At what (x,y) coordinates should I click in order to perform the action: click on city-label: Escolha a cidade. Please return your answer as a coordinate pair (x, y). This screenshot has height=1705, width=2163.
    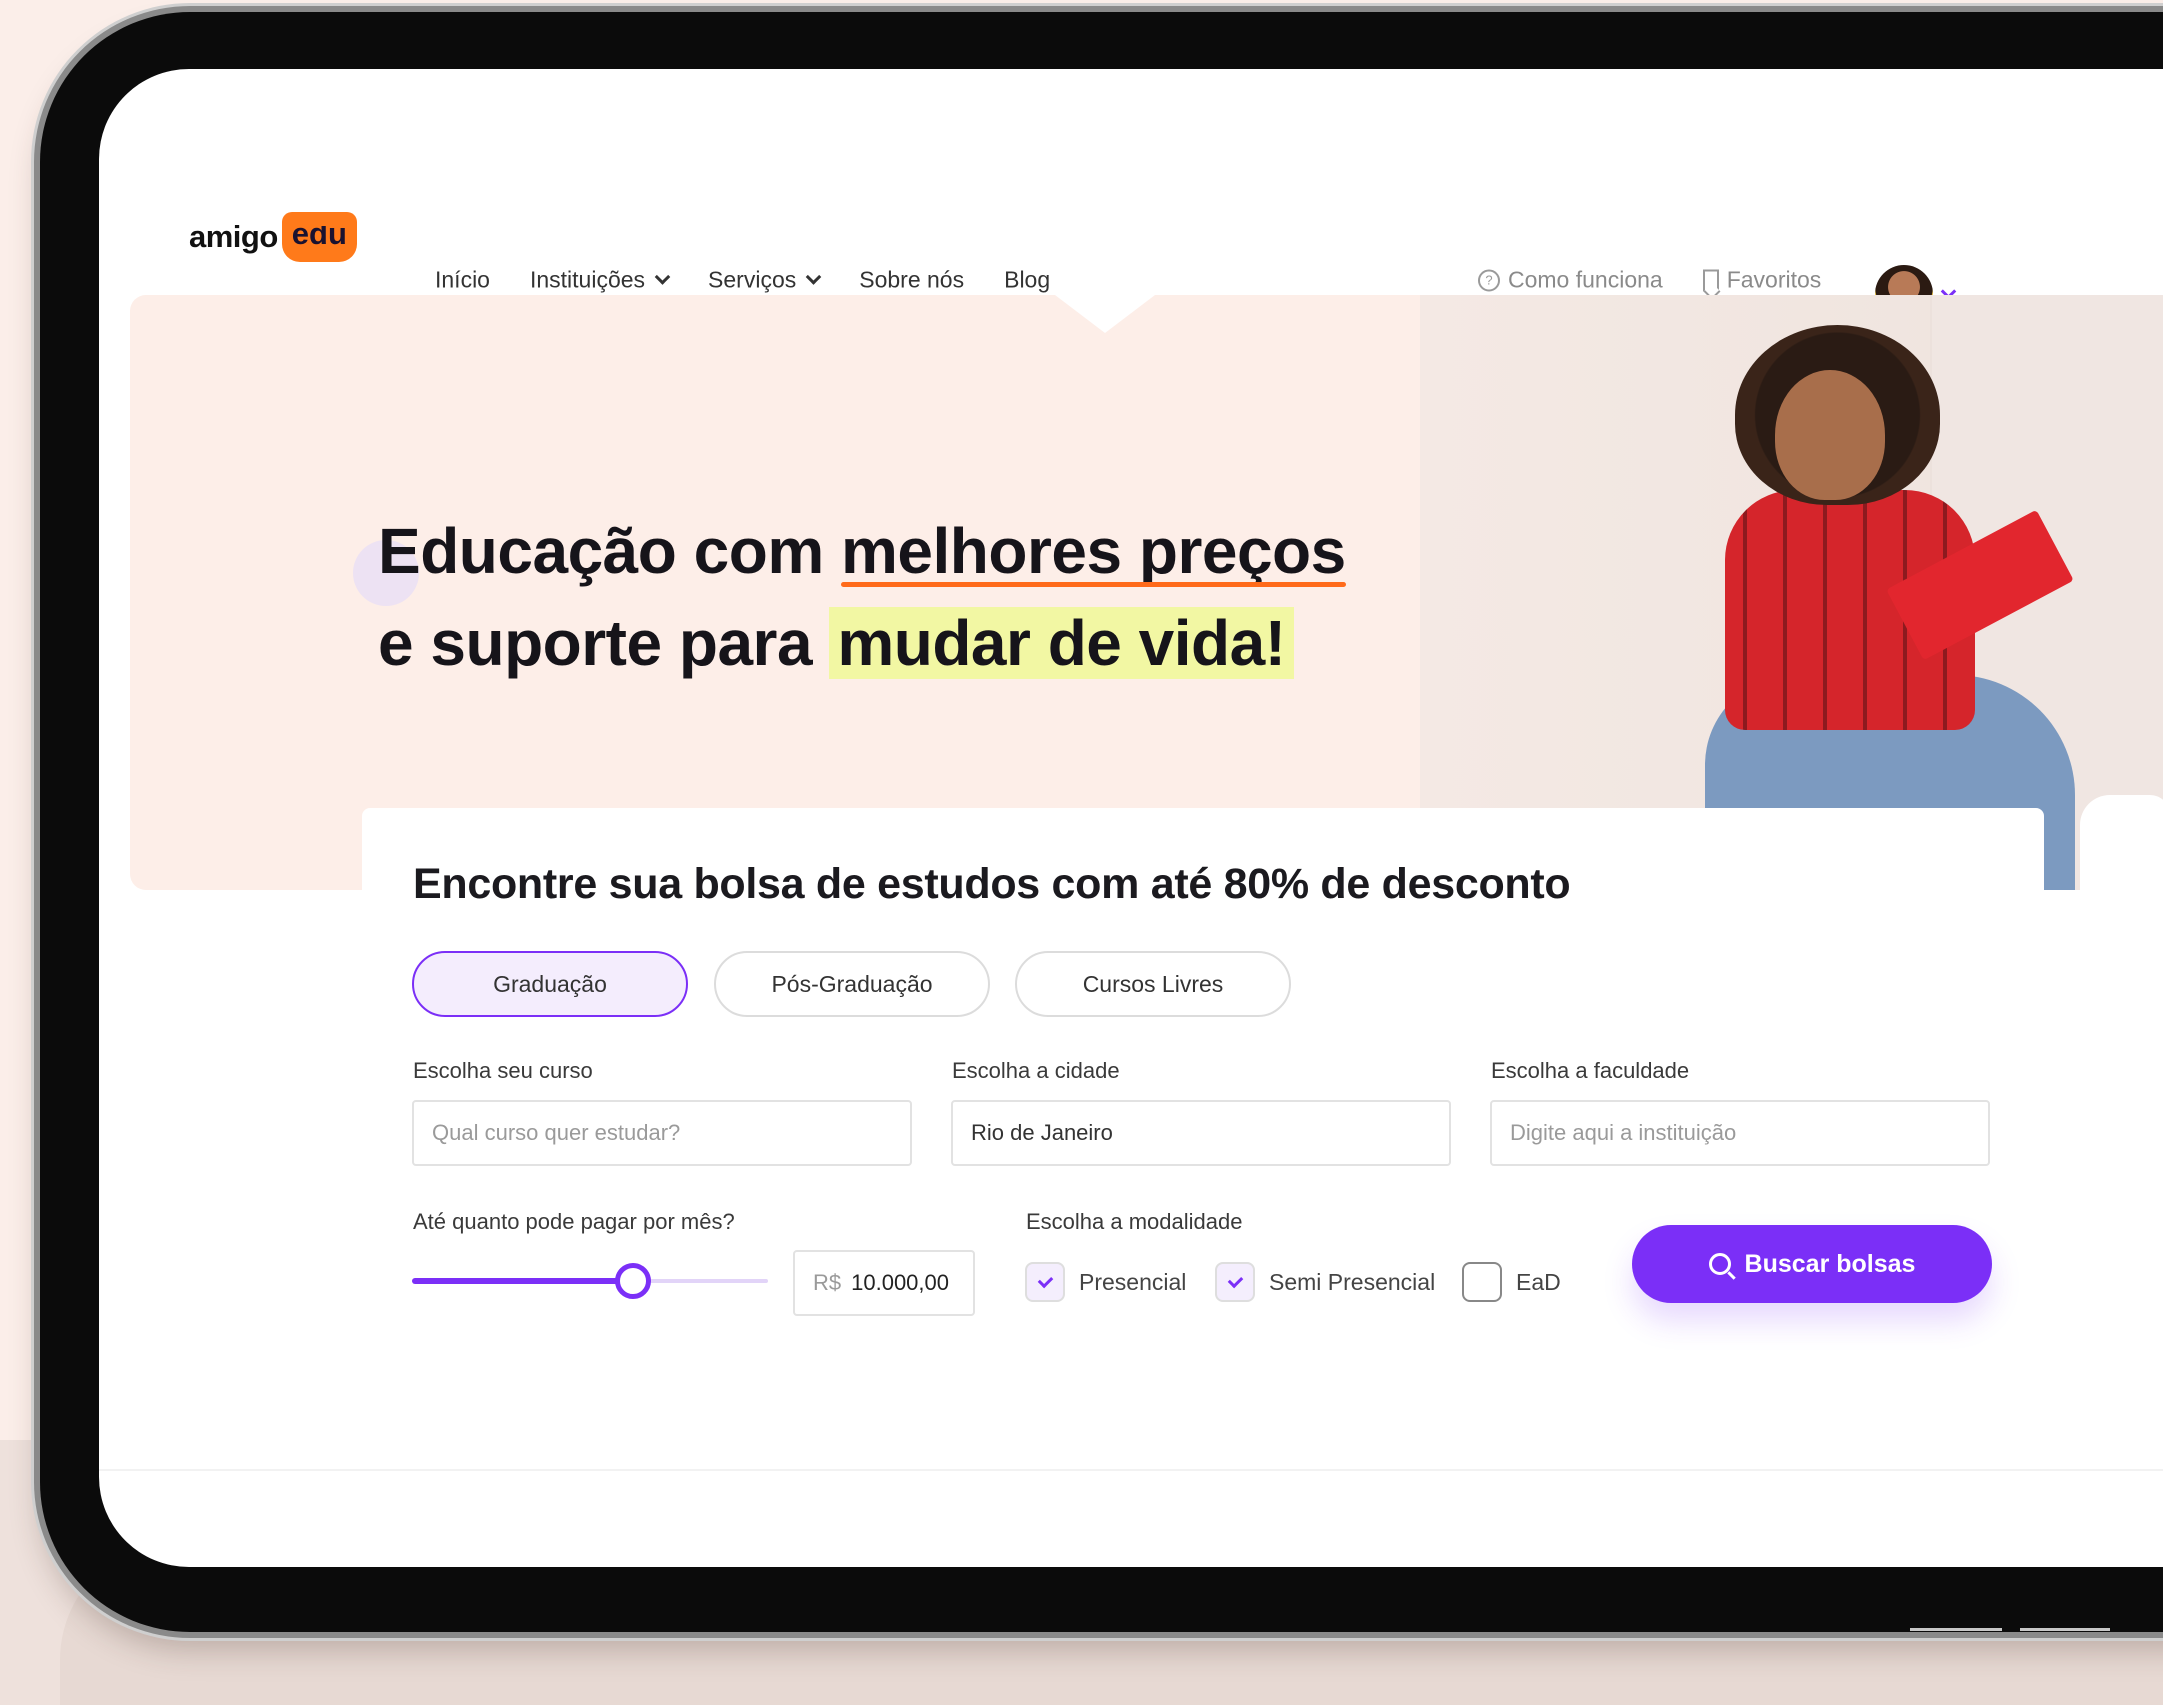
    Looking at the image, I should click on (1036, 1070).